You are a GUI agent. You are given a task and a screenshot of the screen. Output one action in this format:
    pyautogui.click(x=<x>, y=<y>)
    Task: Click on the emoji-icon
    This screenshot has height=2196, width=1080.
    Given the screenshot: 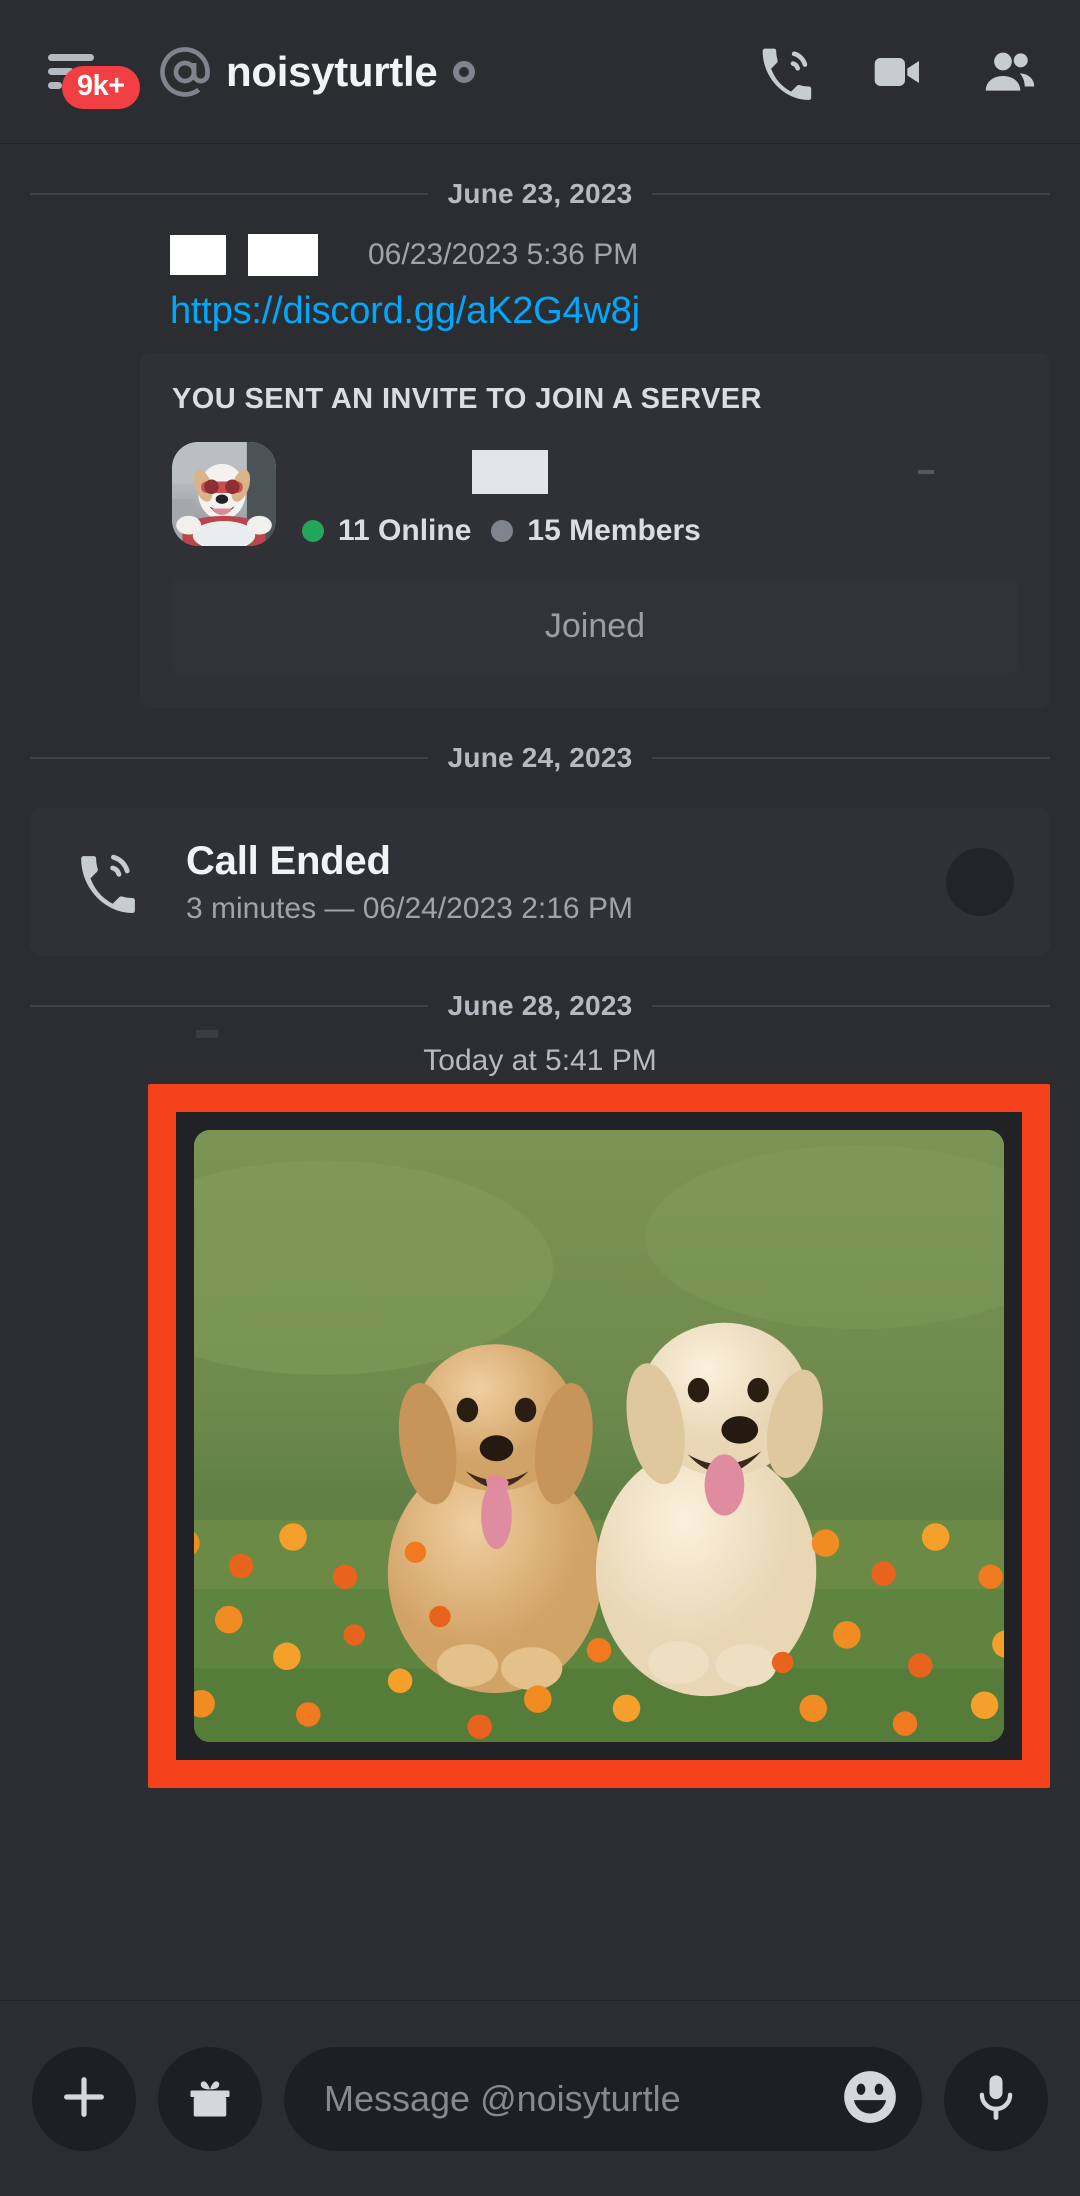 What is the action you would take?
    pyautogui.click(x=870, y=2098)
    